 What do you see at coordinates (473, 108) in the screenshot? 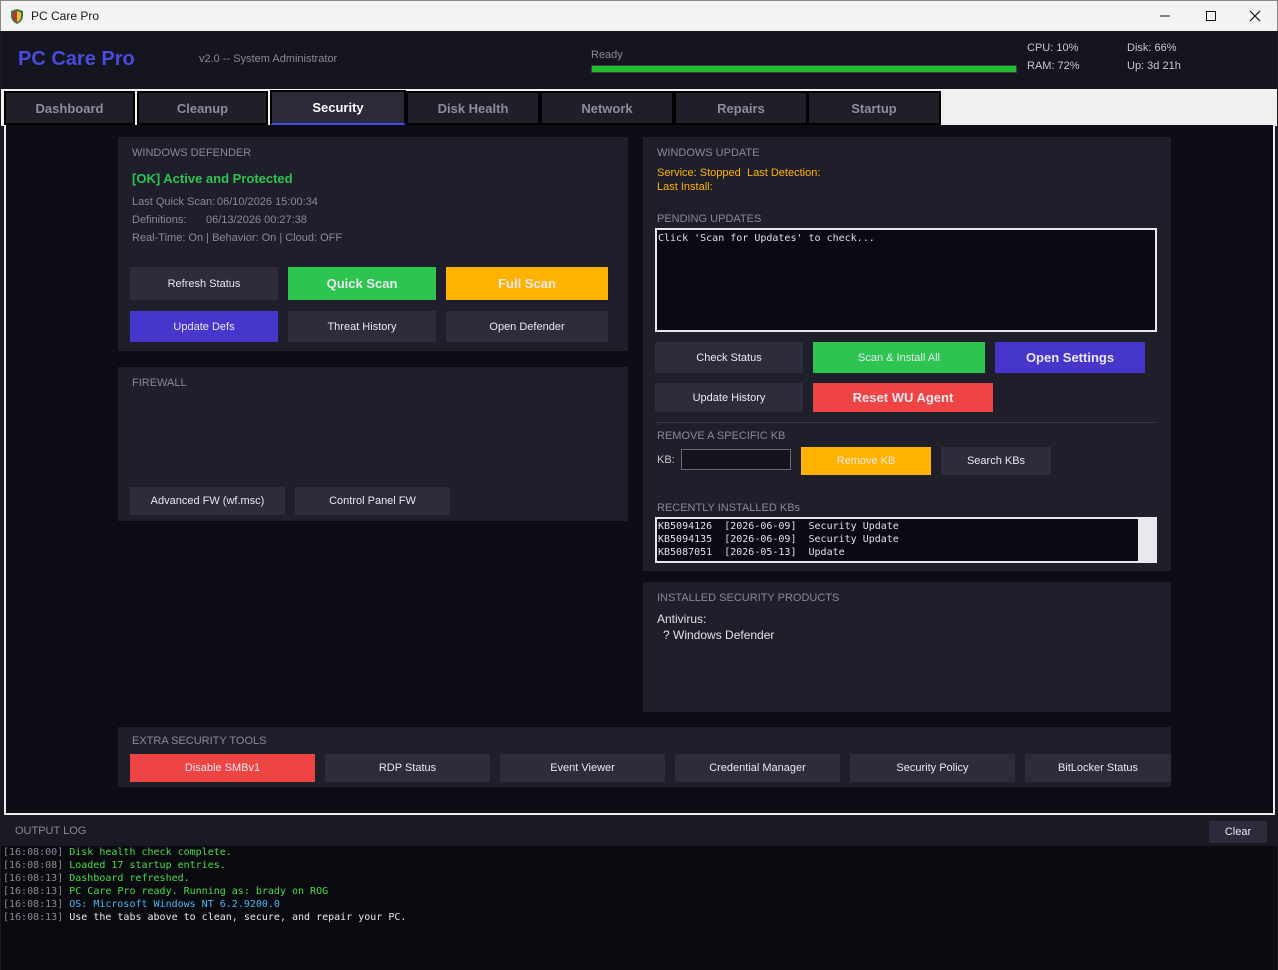
I see `tab-disk-health: Disk Health` at bounding box center [473, 108].